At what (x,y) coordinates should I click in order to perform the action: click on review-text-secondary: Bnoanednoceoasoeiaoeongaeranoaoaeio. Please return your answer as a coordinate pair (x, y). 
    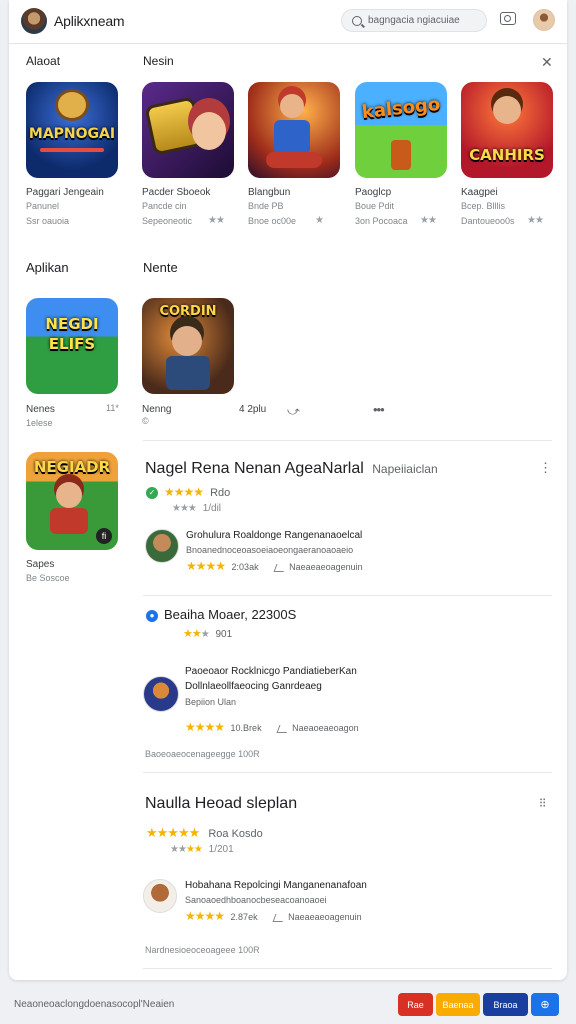
    Looking at the image, I should click on (270, 550).